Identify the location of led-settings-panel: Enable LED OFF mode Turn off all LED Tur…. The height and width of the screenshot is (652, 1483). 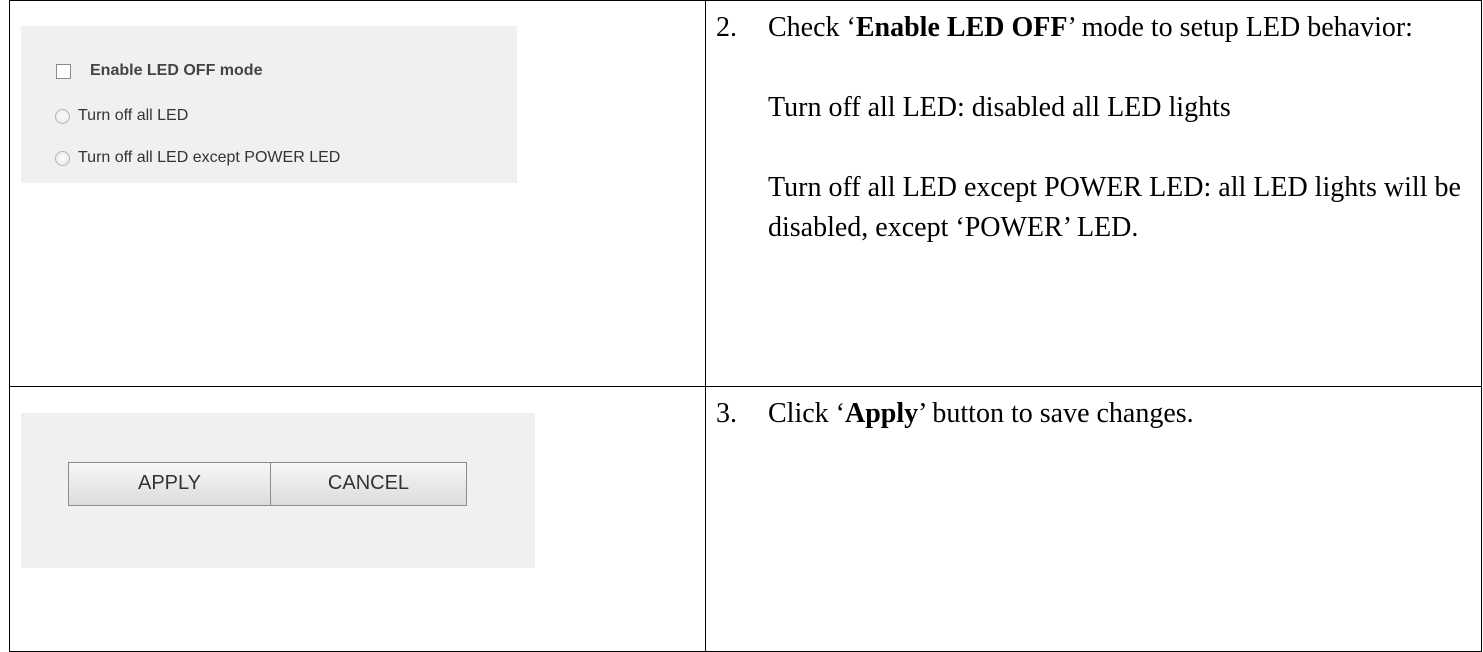
(269, 104).